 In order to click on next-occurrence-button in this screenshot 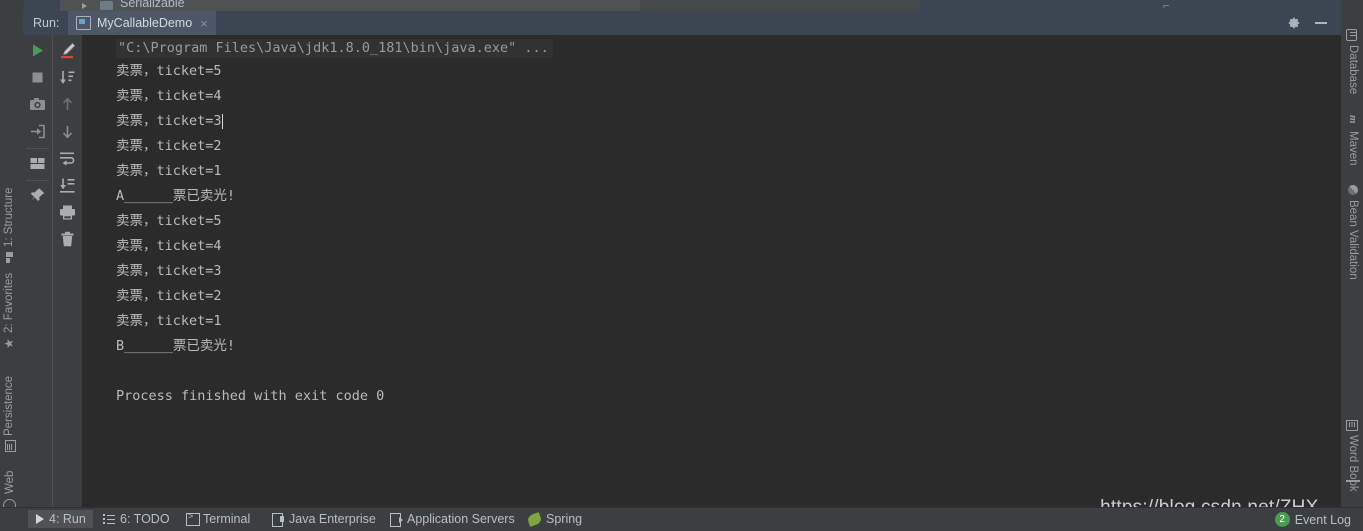, I will do `click(67, 131)`.